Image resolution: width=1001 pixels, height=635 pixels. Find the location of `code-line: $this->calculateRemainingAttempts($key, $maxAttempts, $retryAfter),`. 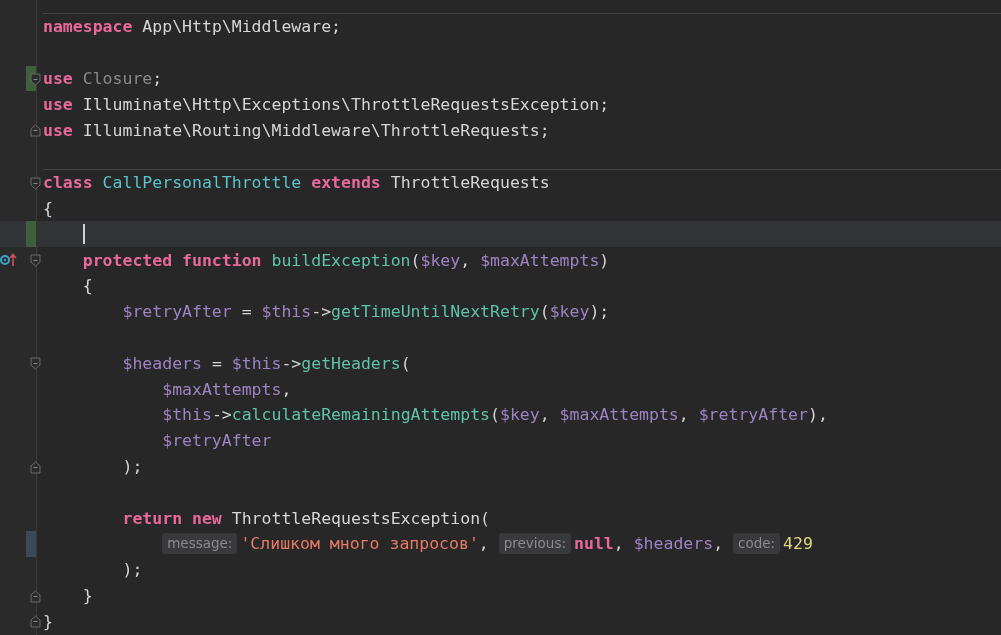

code-line: $this->calculateRemainingAttempts($key, $maxAttempts, $retryAfter), is located at coordinates (495, 415).